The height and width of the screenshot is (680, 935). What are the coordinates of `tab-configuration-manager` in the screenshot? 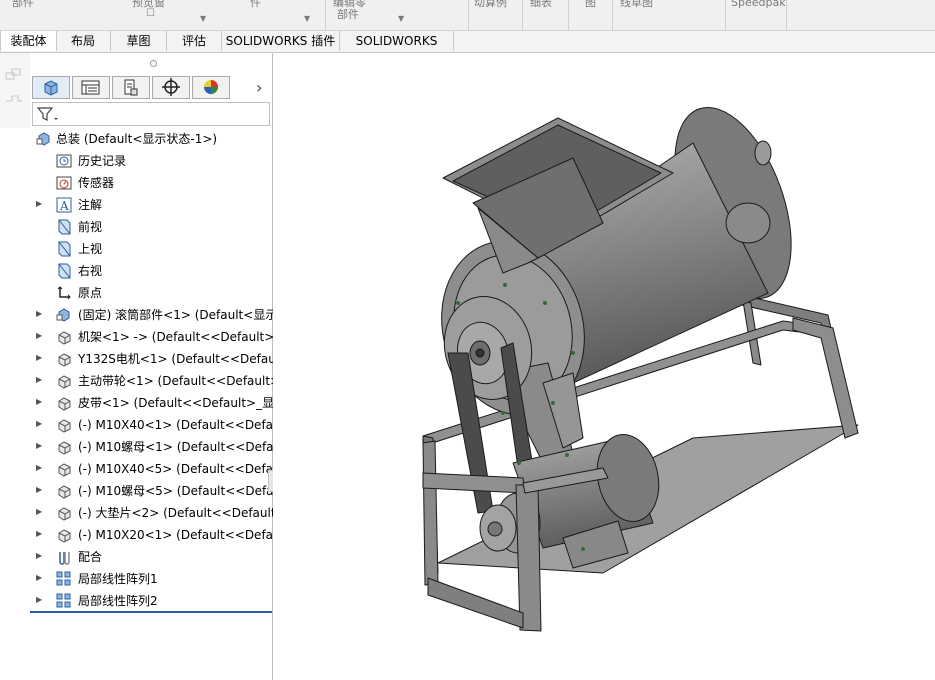 It's located at (131, 87).